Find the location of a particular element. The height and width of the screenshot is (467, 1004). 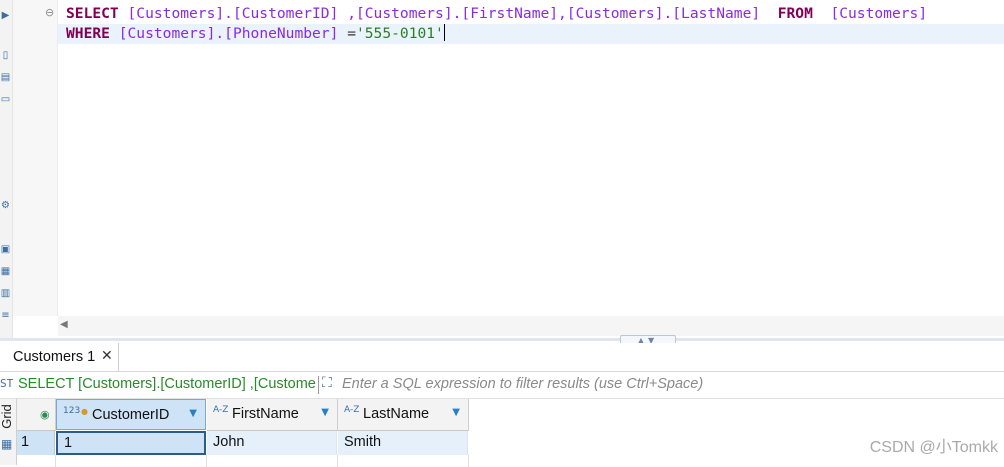

column-label: FirstName is located at coordinates (265, 414).